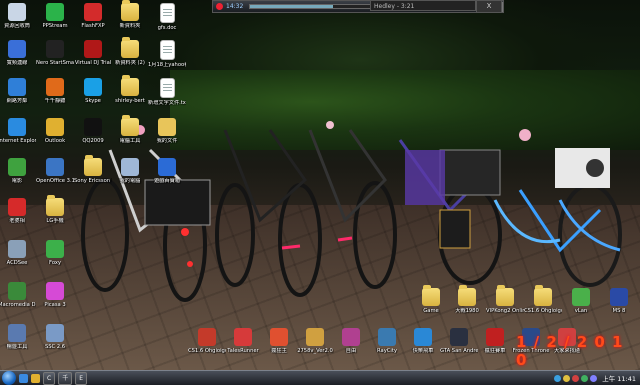 Image resolution: width=640 pixels, height=385 pixels. I want to click on desktop-icon: TalesRunner, so click(243, 341).